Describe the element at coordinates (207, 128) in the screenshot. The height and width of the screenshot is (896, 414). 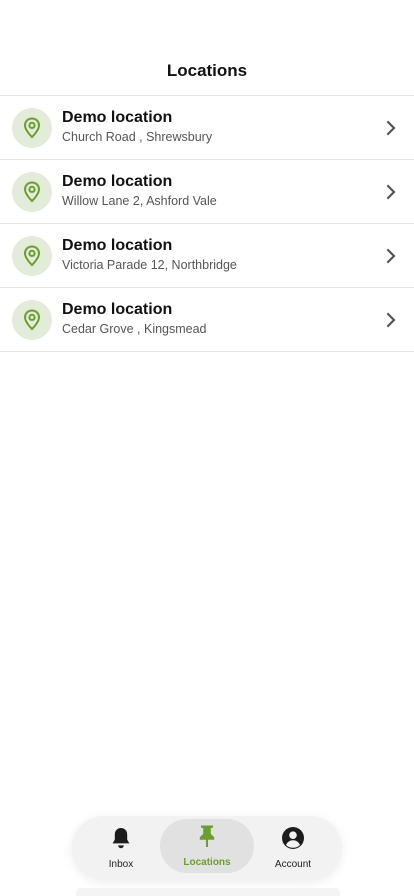
I see `location-row: Demo location Church Road , Shrewsbury` at that location.